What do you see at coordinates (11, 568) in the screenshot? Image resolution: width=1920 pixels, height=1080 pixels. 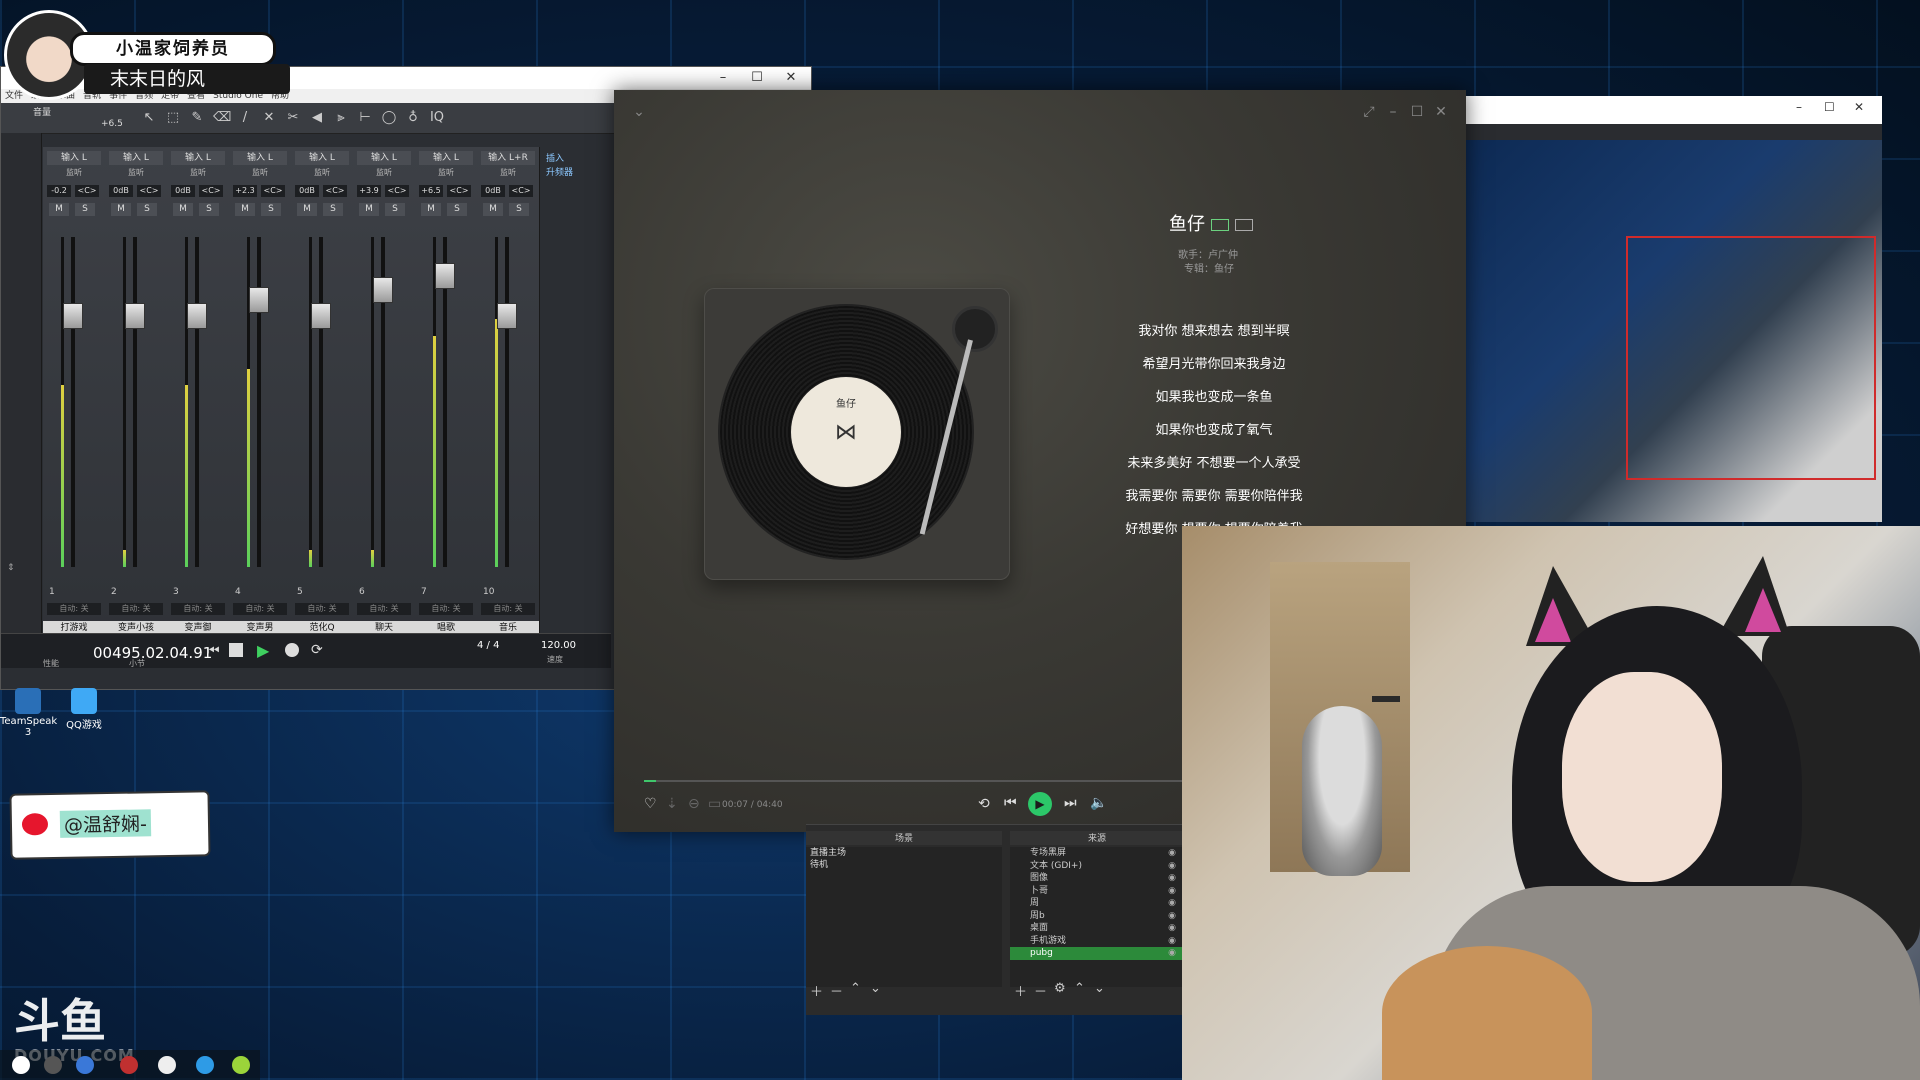 I see `sidebar-arrows-icon: ⇕` at bounding box center [11, 568].